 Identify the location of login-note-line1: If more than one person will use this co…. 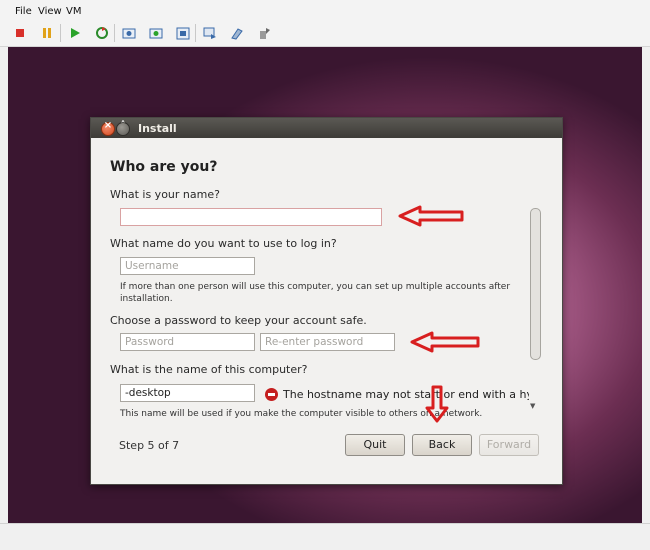
(315, 287).